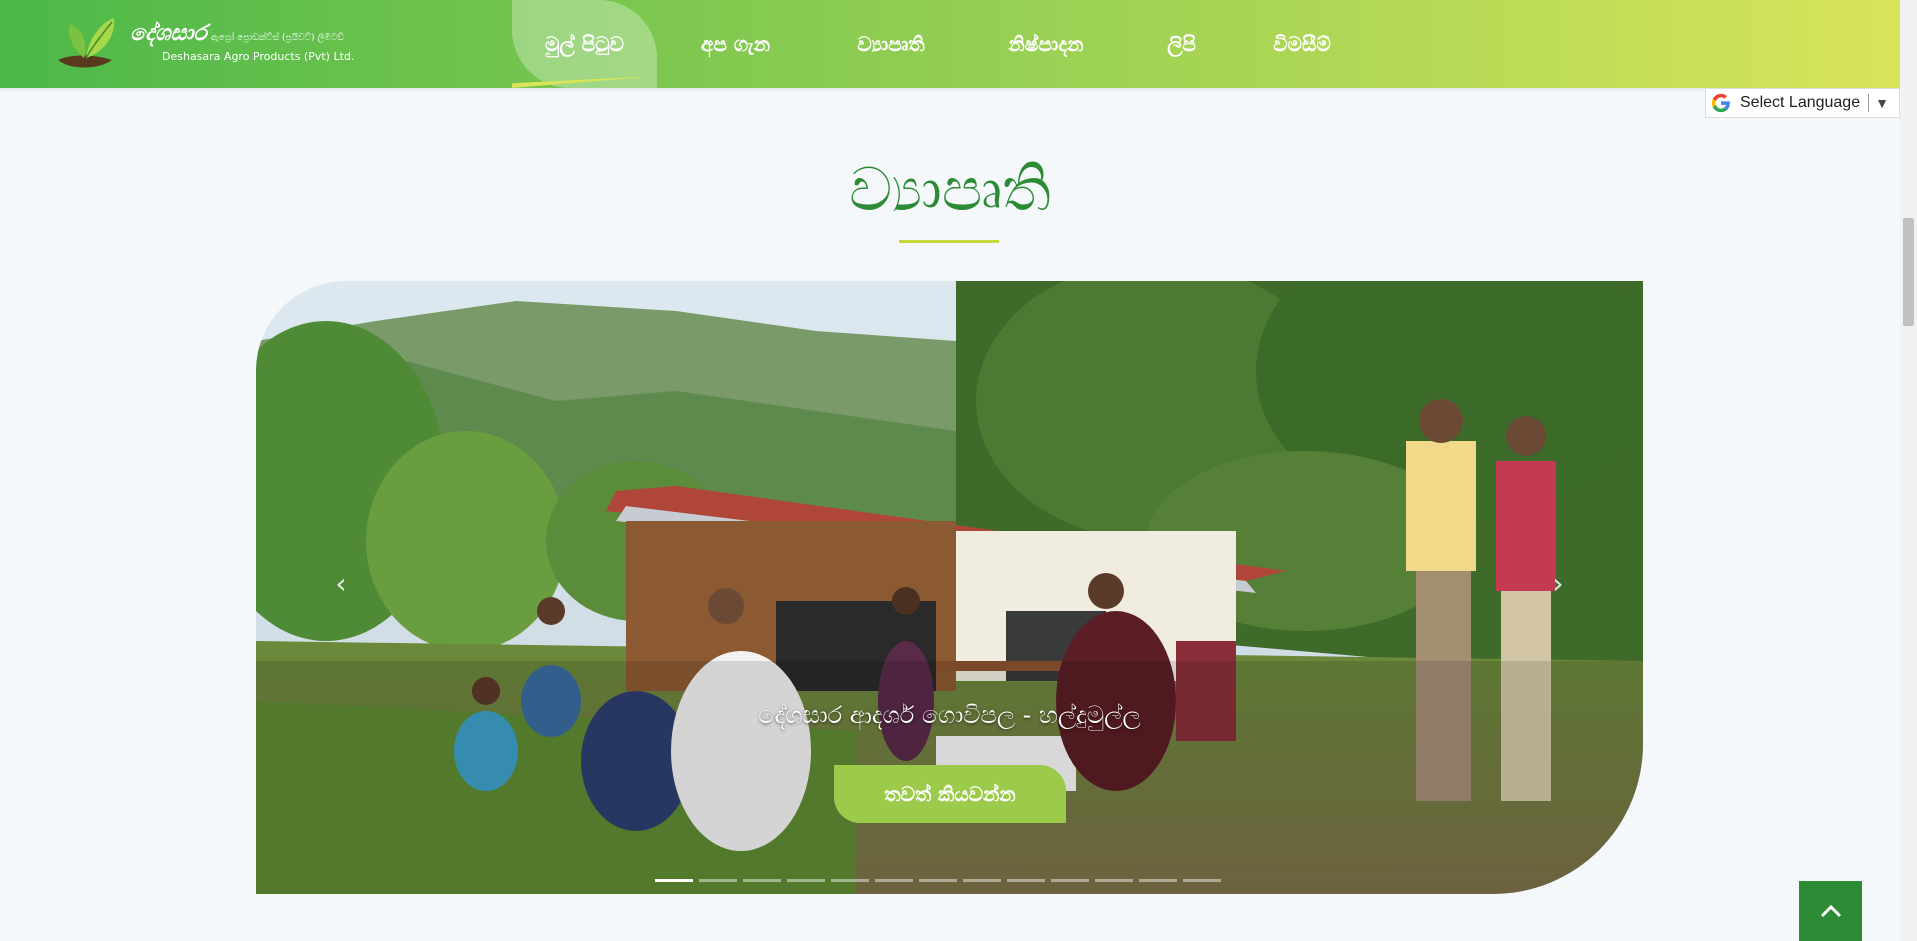 This screenshot has height=941, width=1917. What do you see at coordinates (1046, 44) in the screenshot?
I see `nav-item-products: නිෂ්පාදන` at bounding box center [1046, 44].